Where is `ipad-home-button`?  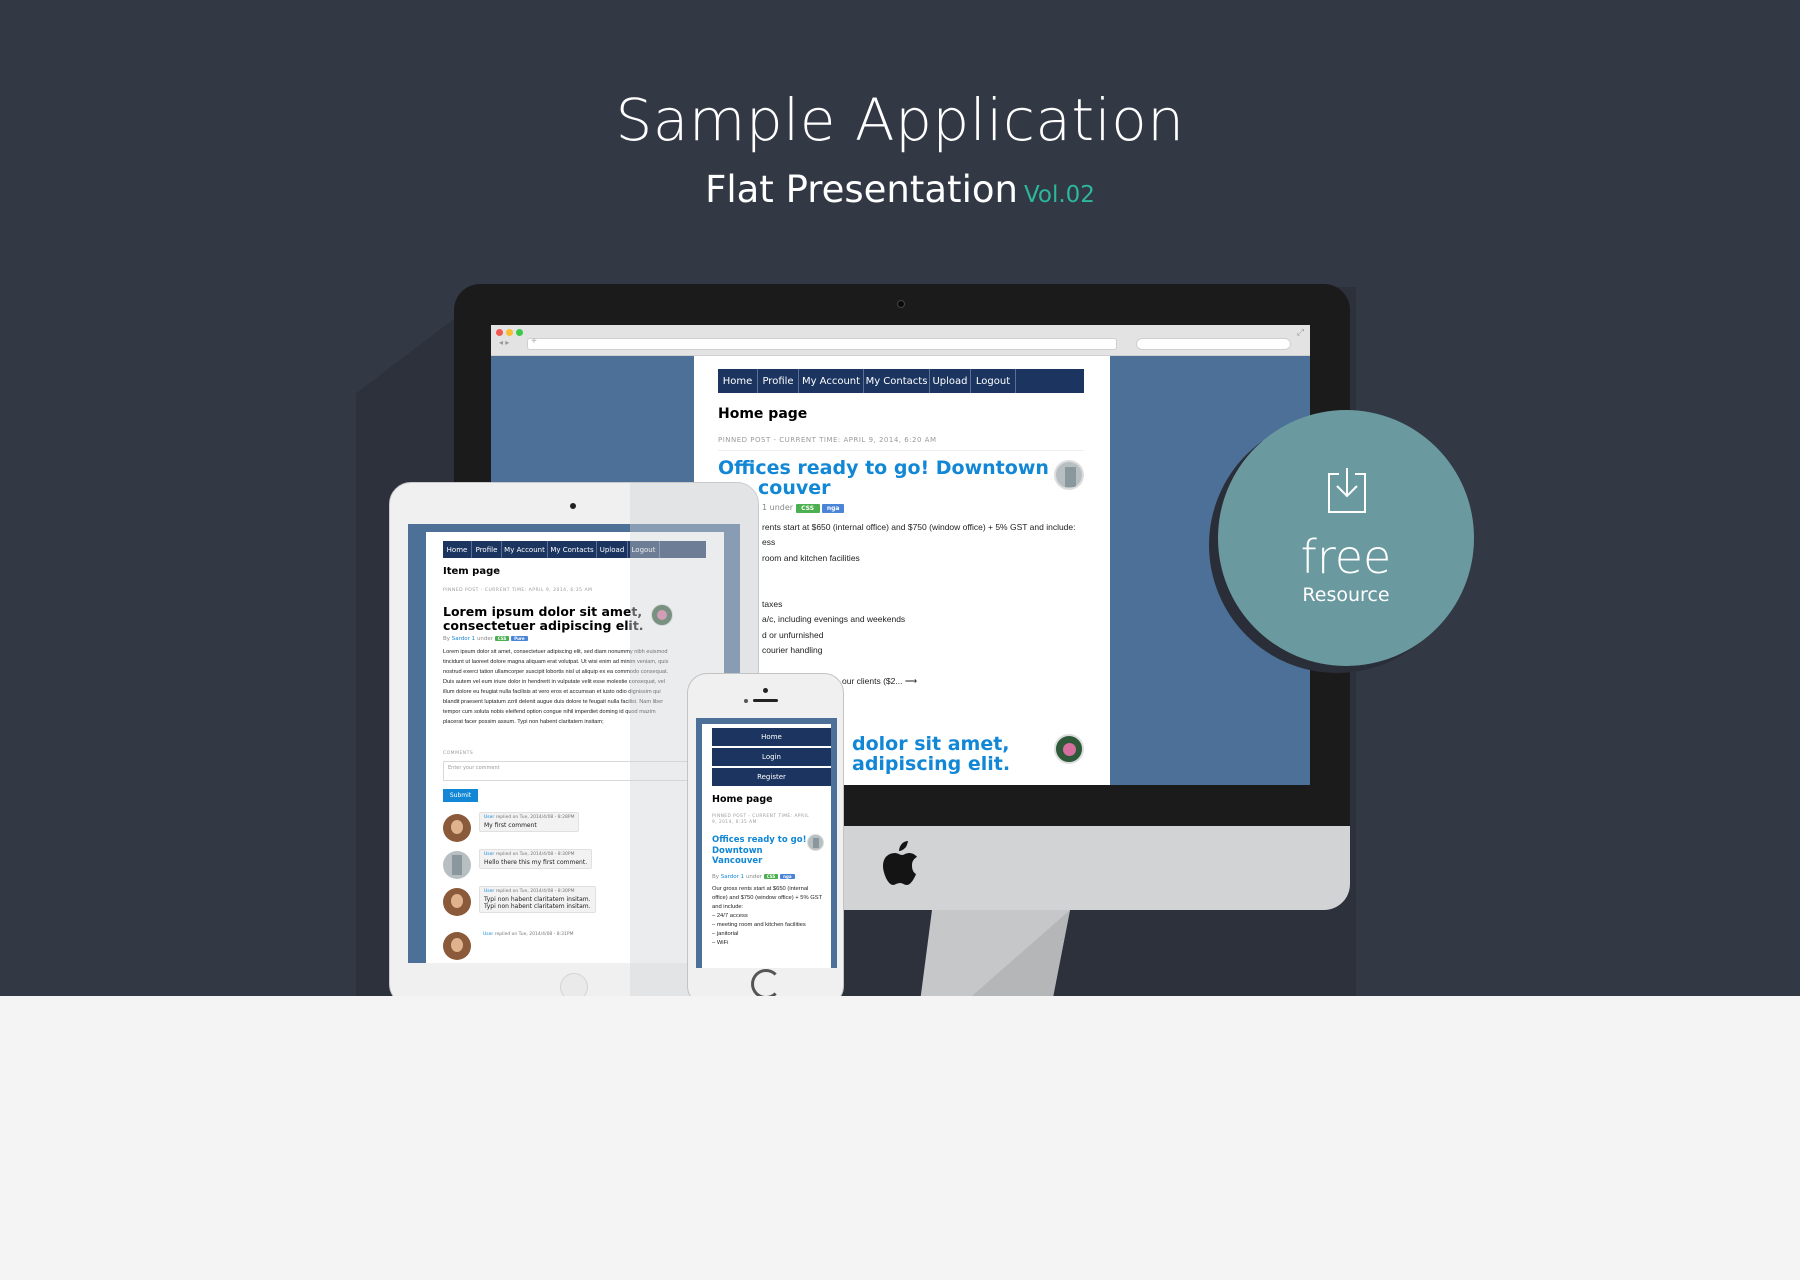 ipad-home-button is located at coordinates (574, 984).